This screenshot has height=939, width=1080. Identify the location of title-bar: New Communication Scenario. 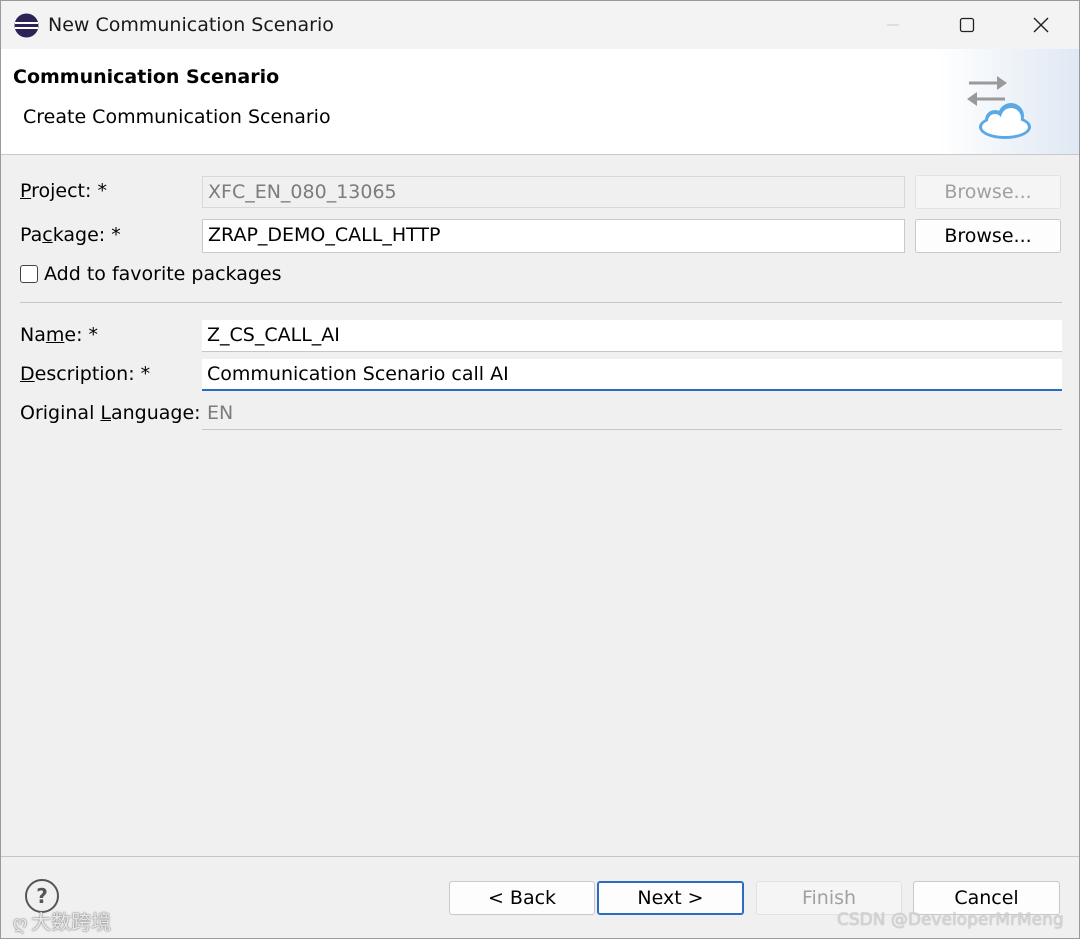
(540, 25).